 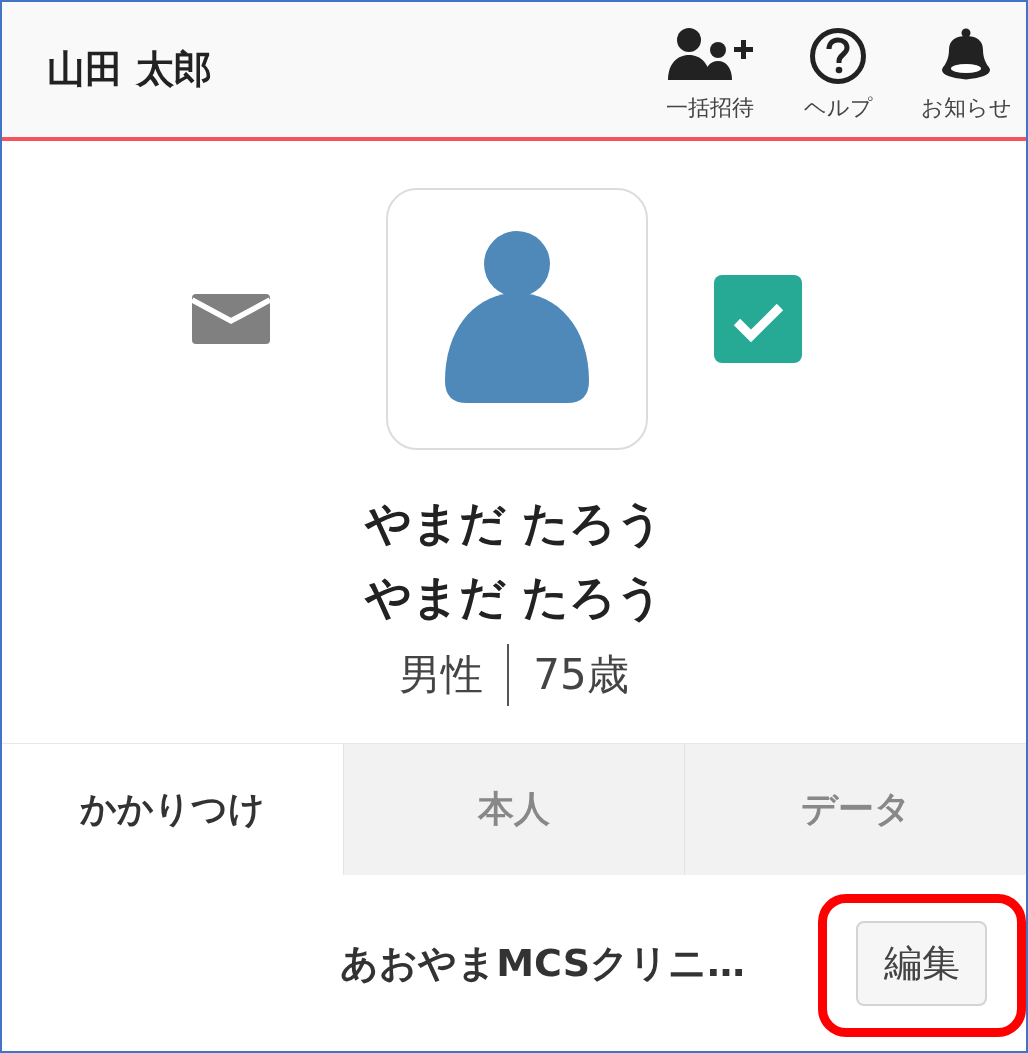 I want to click on help-button: ヘルプ, so click(x=838, y=75).